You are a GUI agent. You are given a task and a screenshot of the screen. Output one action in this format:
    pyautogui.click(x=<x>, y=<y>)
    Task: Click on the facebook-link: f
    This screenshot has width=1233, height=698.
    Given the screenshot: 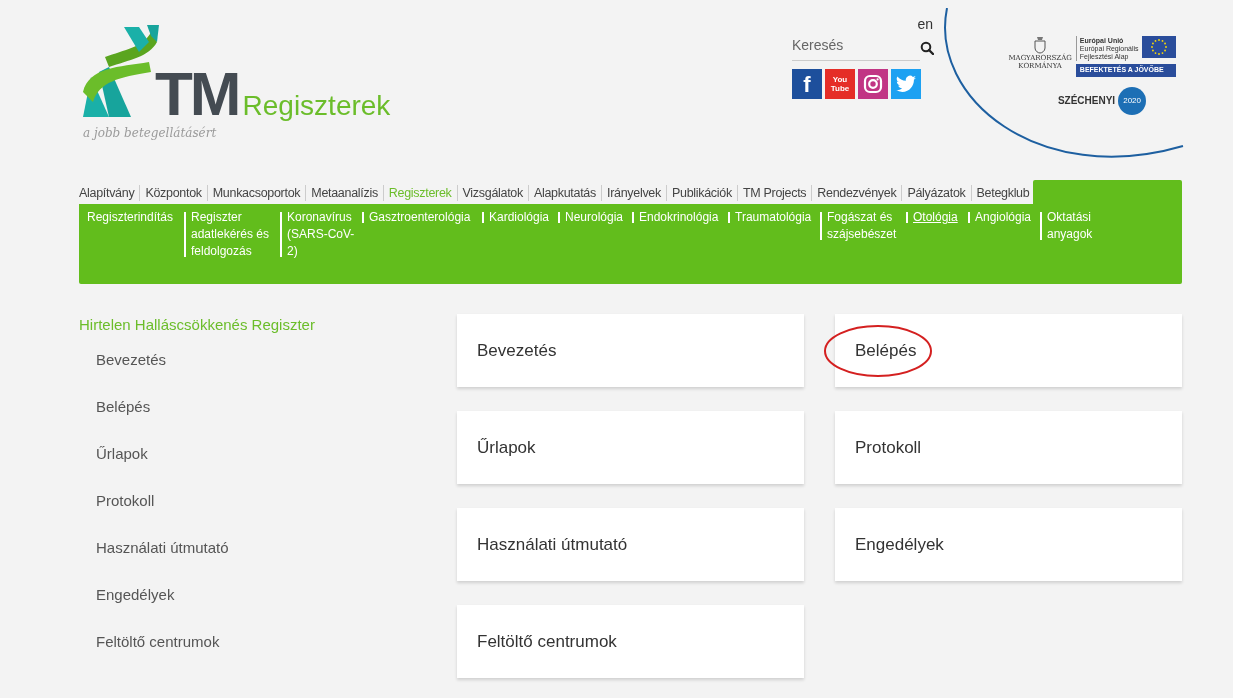 What is the action you would take?
    pyautogui.click(x=807, y=84)
    